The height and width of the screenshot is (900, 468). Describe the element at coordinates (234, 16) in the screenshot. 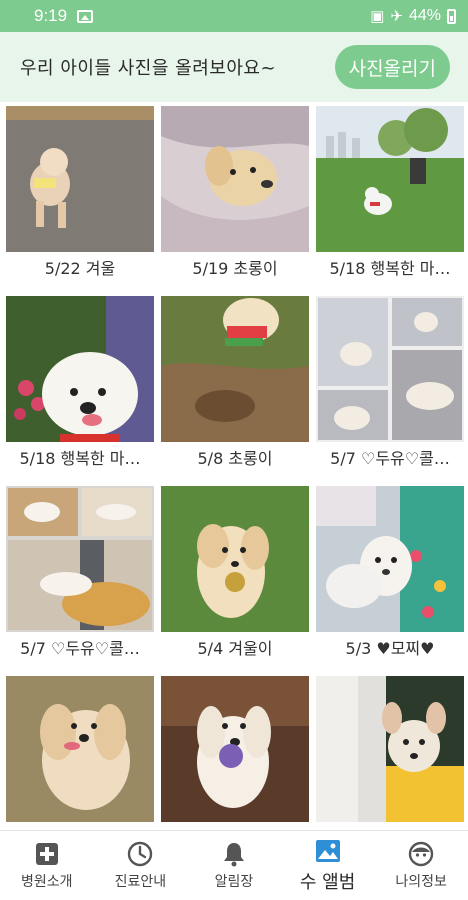

I see `status-bar: 9:19 ▣ ✈ 44%` at that location.